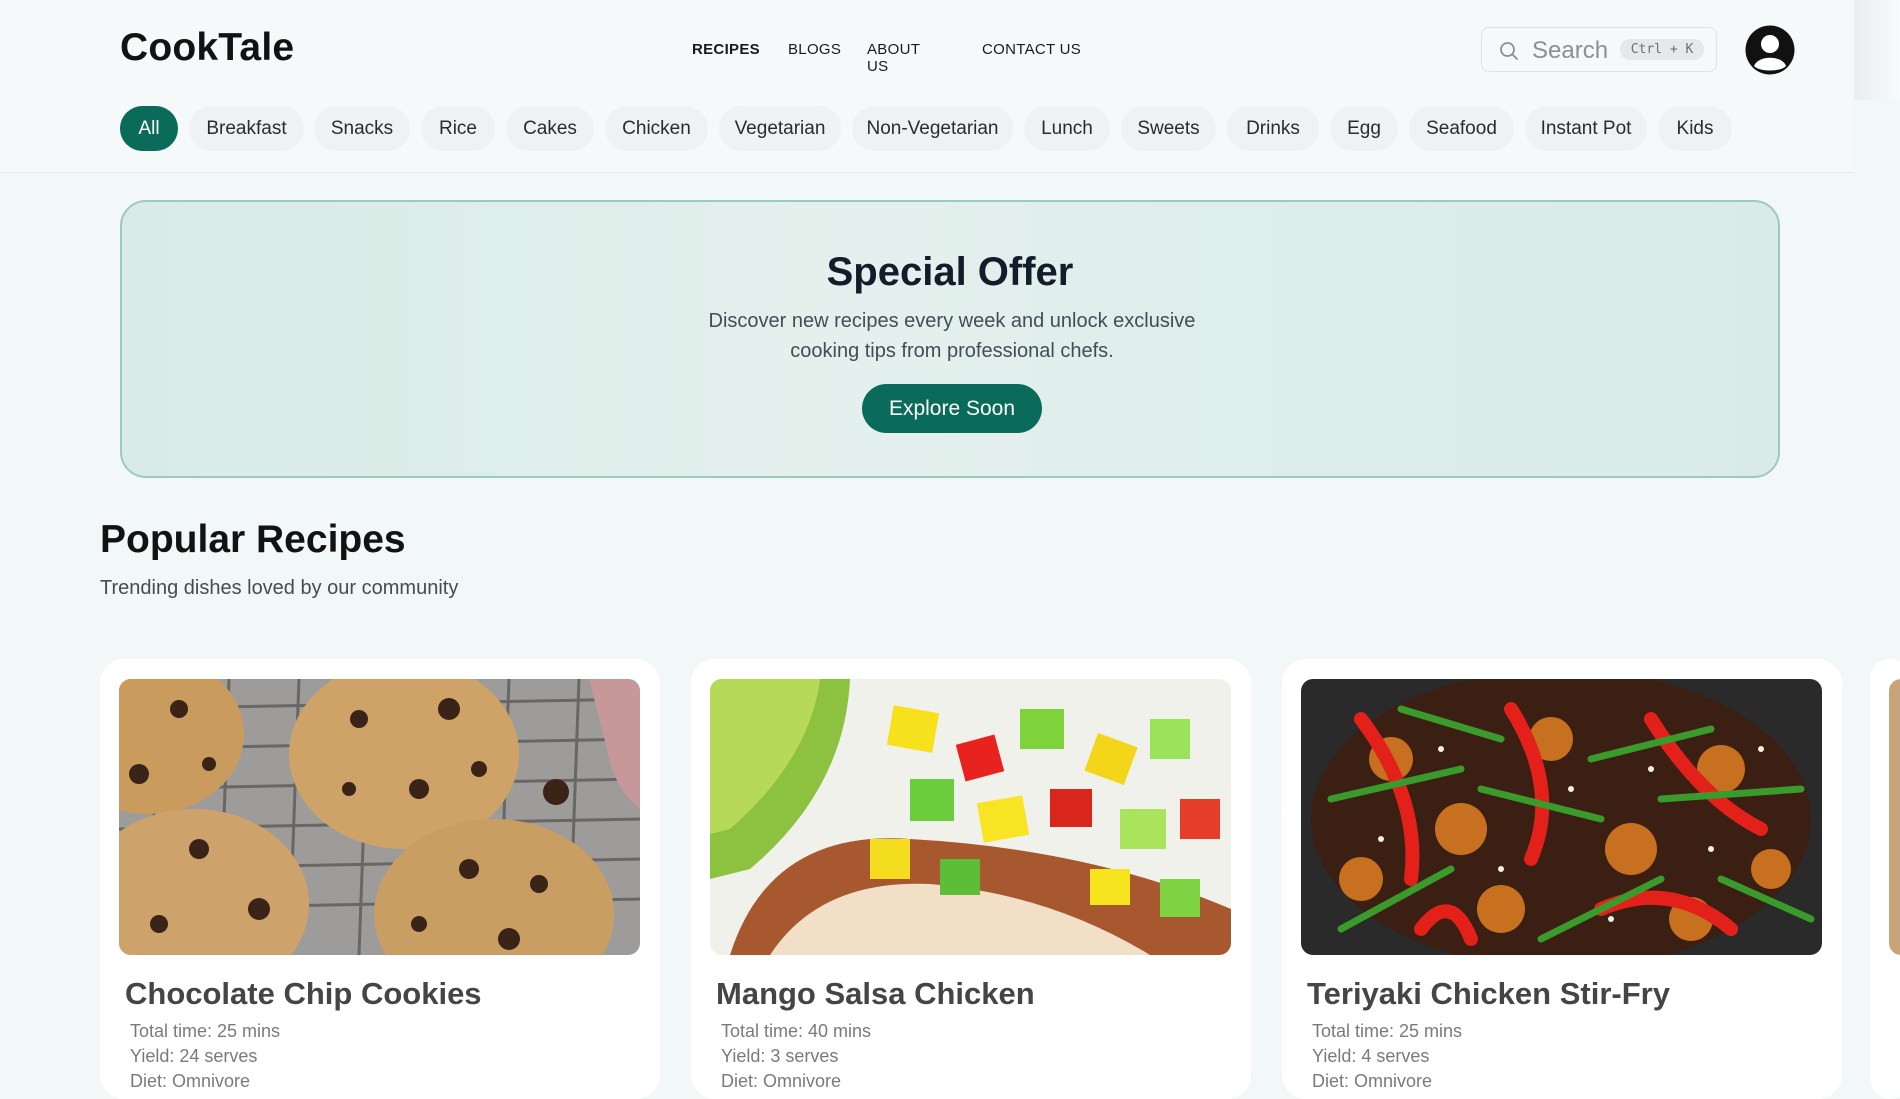 Image resolution: width=1900 pixels, height=1099 pixels. What do you see at coordinates (1488, 994) in the screenshot?
I see `recipe-title: Teriyaki Chicken Stir-Fry` at bounding box center [1488, 994].